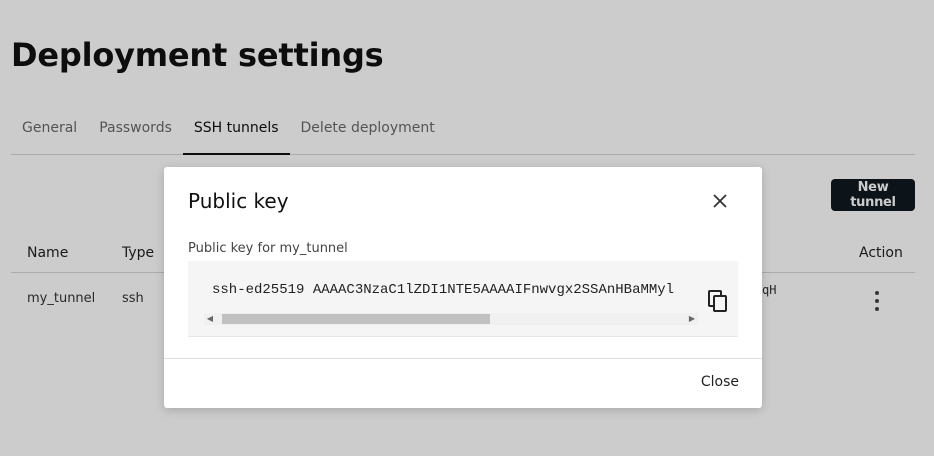  Describe the element at coordinates (463, 336) in the screenshot. I see `code-divider` at that location.